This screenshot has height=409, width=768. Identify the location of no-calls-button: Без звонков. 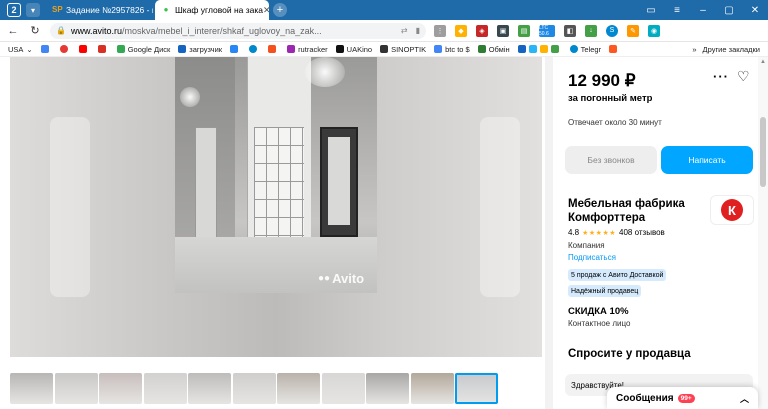
(611, 160).